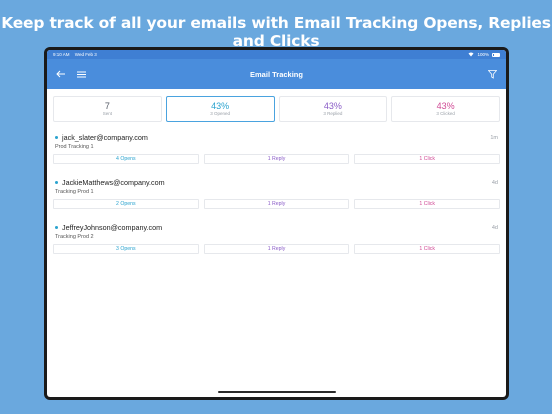 The height and width of the screenshot is (414, 552). Describe the element at coordinates (74, 147) in the screenshot. I see `email-subject: Prod Tracking 1` at that location.